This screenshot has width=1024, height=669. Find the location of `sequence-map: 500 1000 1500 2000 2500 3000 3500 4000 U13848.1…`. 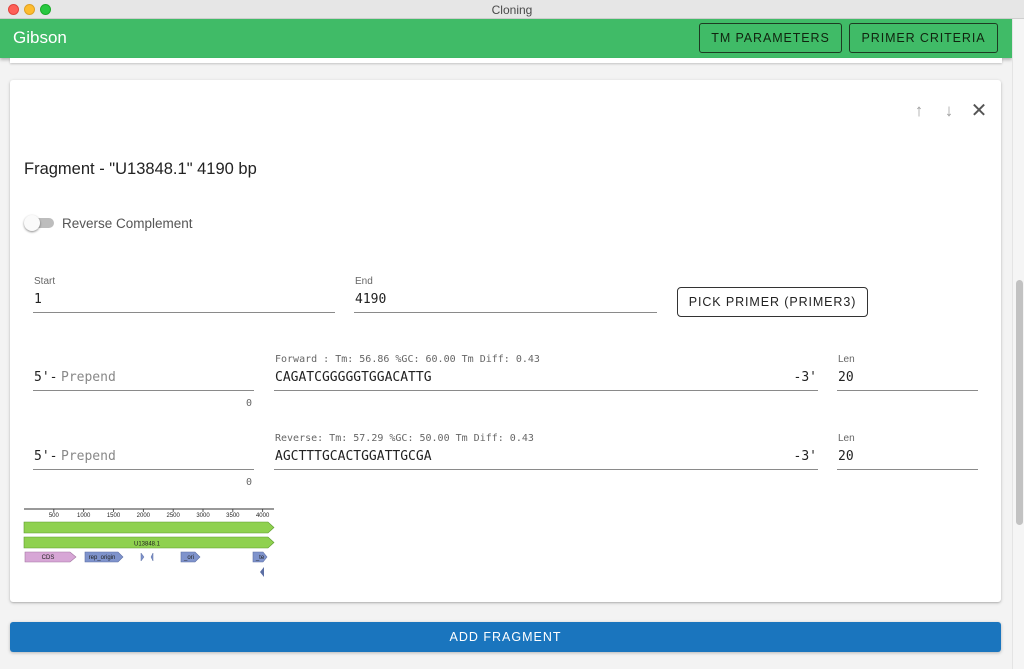

sequence-map: 500 1000 1500 2000 2500 3000 3500 4000 U13848.1… is located at coordinates (149, 544).